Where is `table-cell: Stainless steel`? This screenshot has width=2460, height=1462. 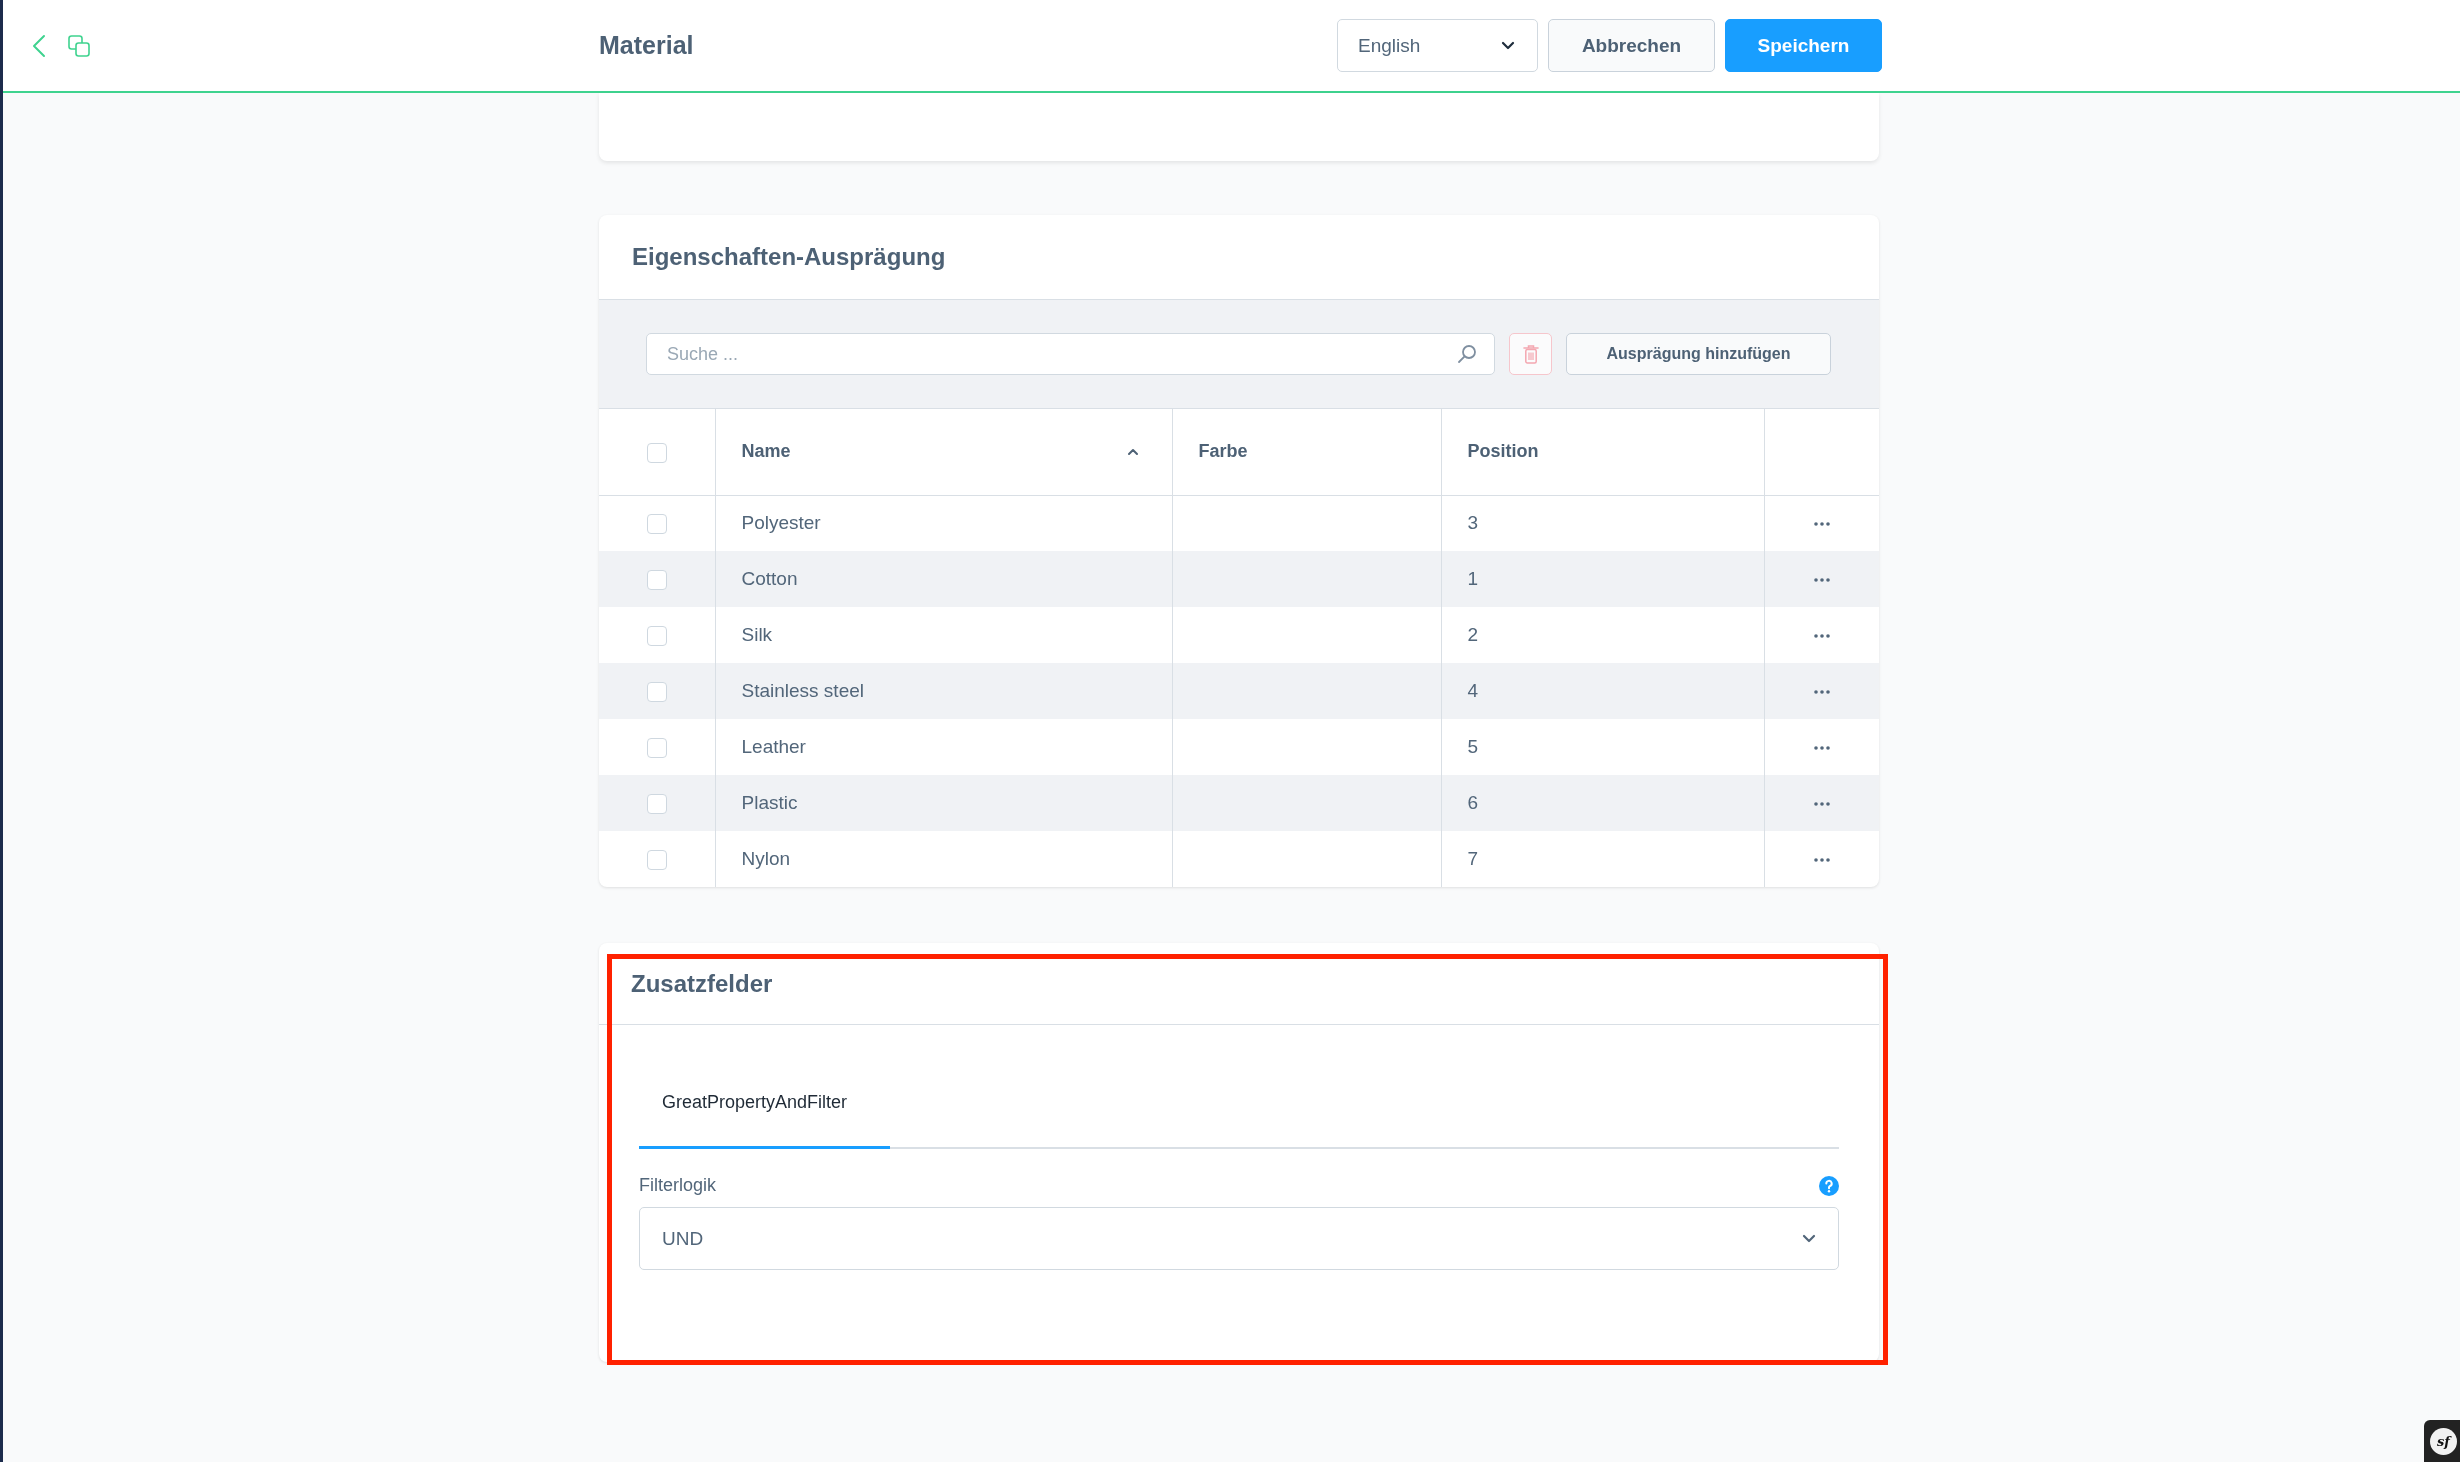
table-cell: Stainless steel is located at coordinates (943, 691).